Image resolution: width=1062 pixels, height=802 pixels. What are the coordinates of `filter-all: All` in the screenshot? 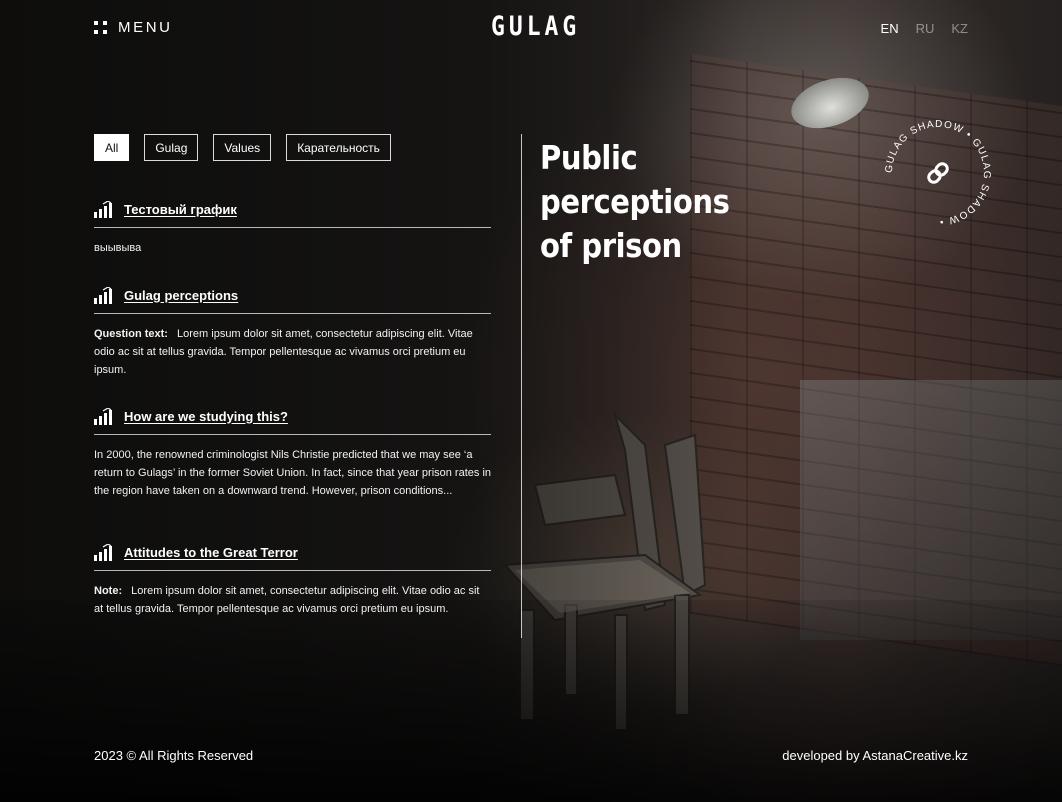 It's located at (112, 147).